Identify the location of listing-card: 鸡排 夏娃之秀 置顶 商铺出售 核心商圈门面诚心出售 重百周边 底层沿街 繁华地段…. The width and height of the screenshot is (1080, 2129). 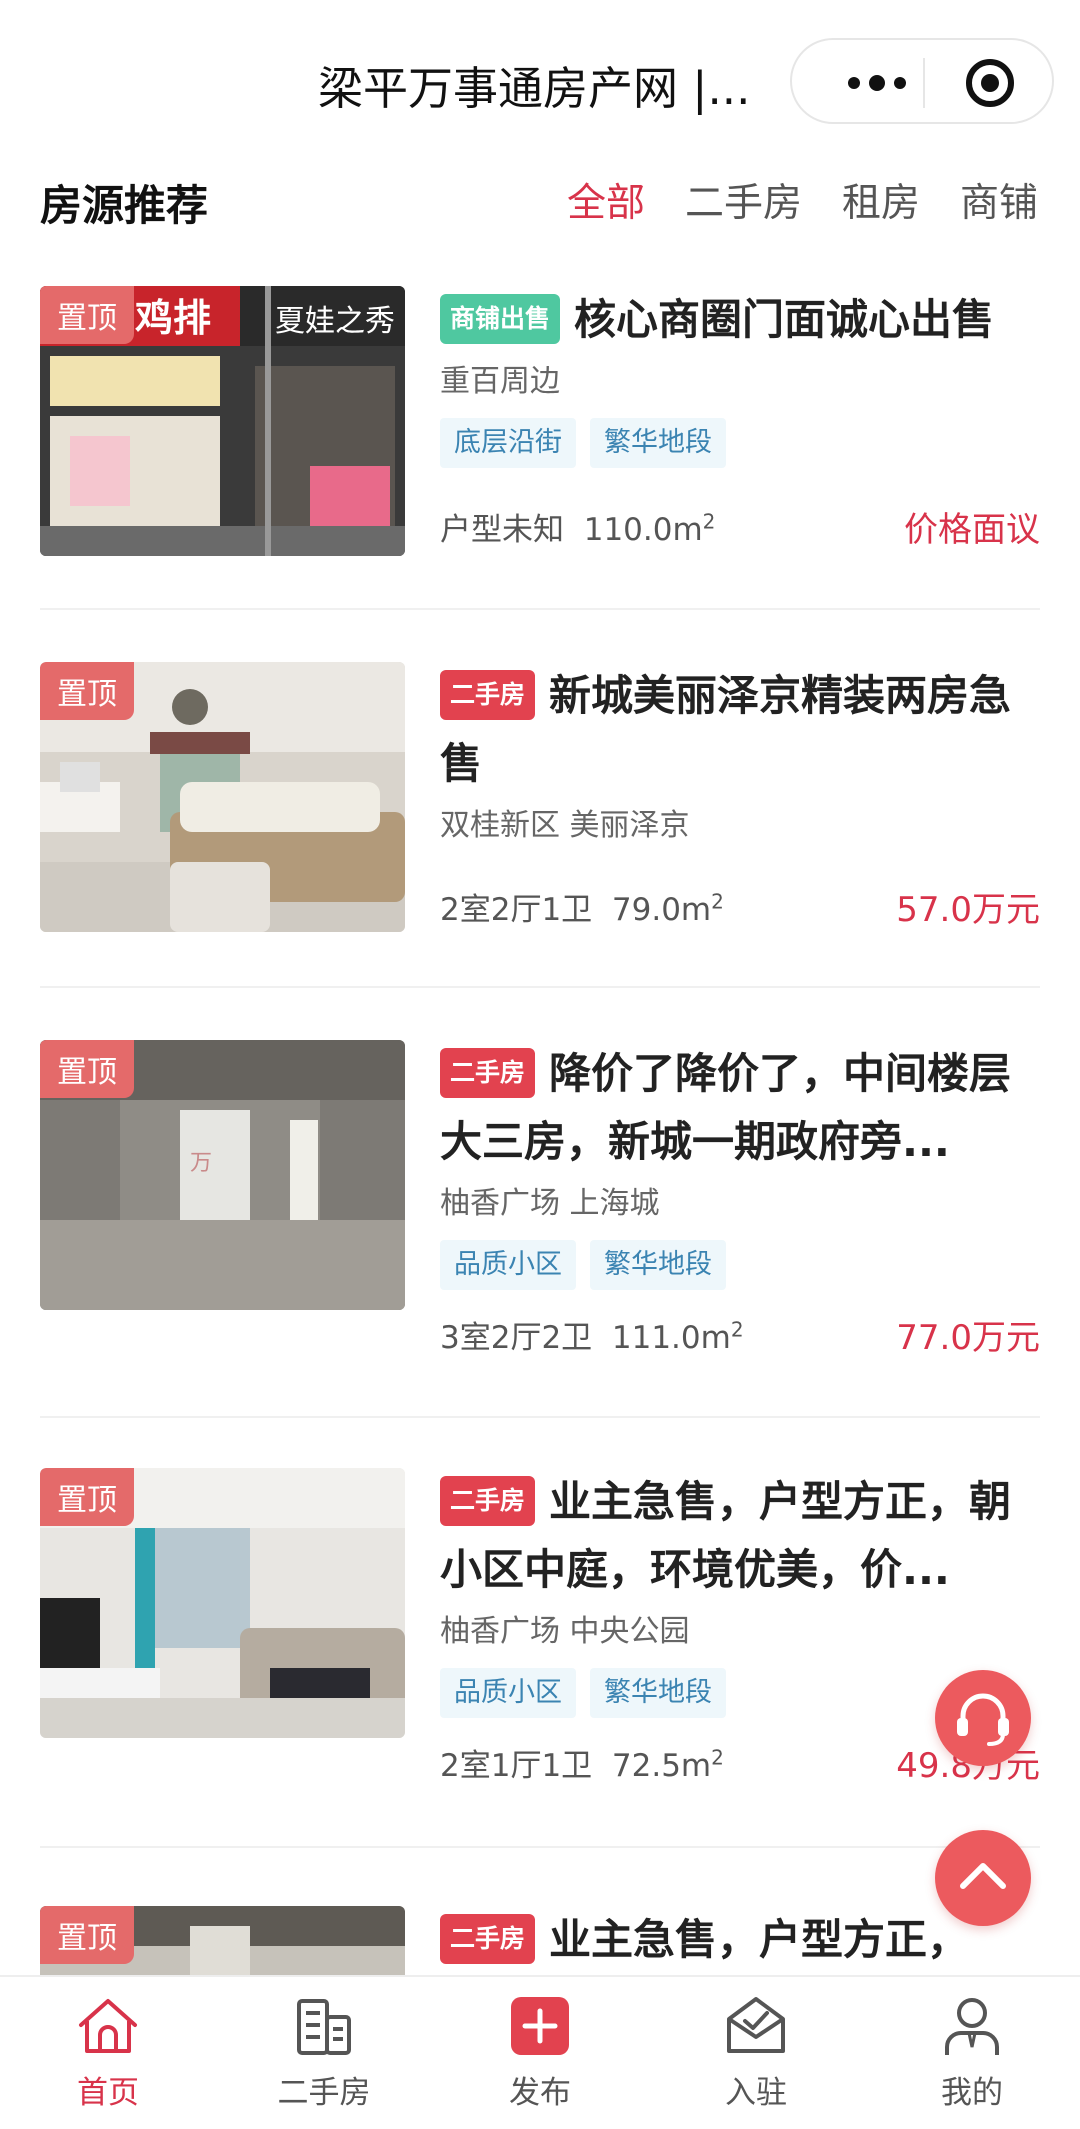
(540, 422).